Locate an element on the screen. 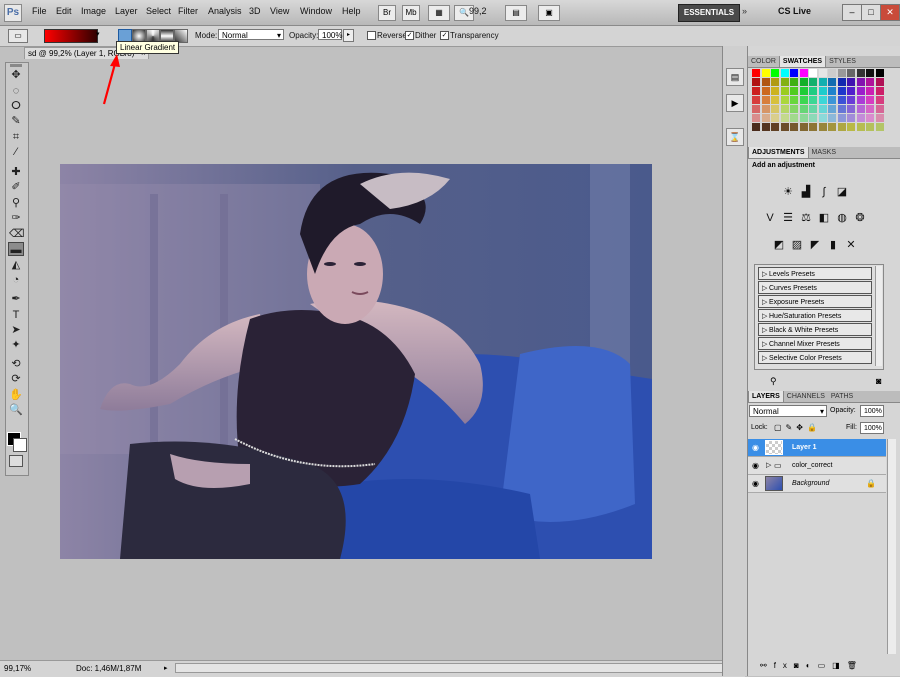 This screenshot has width=900, height=677. black-white-icon: ◧ is located at coordinates (824, 218).